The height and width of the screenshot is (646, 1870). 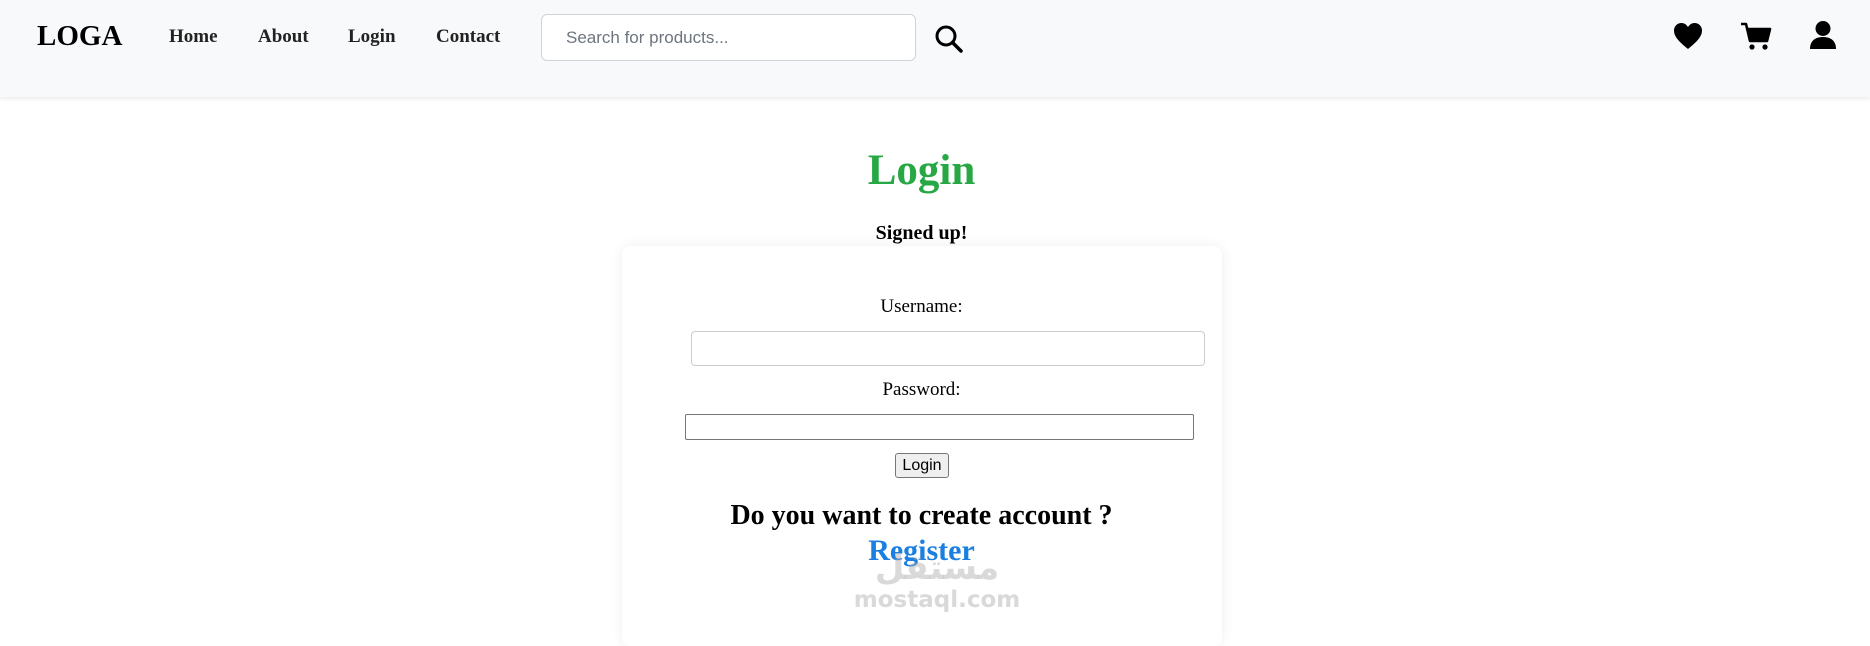 I want to click on password-label: Password:, so click(x=921, y=389).